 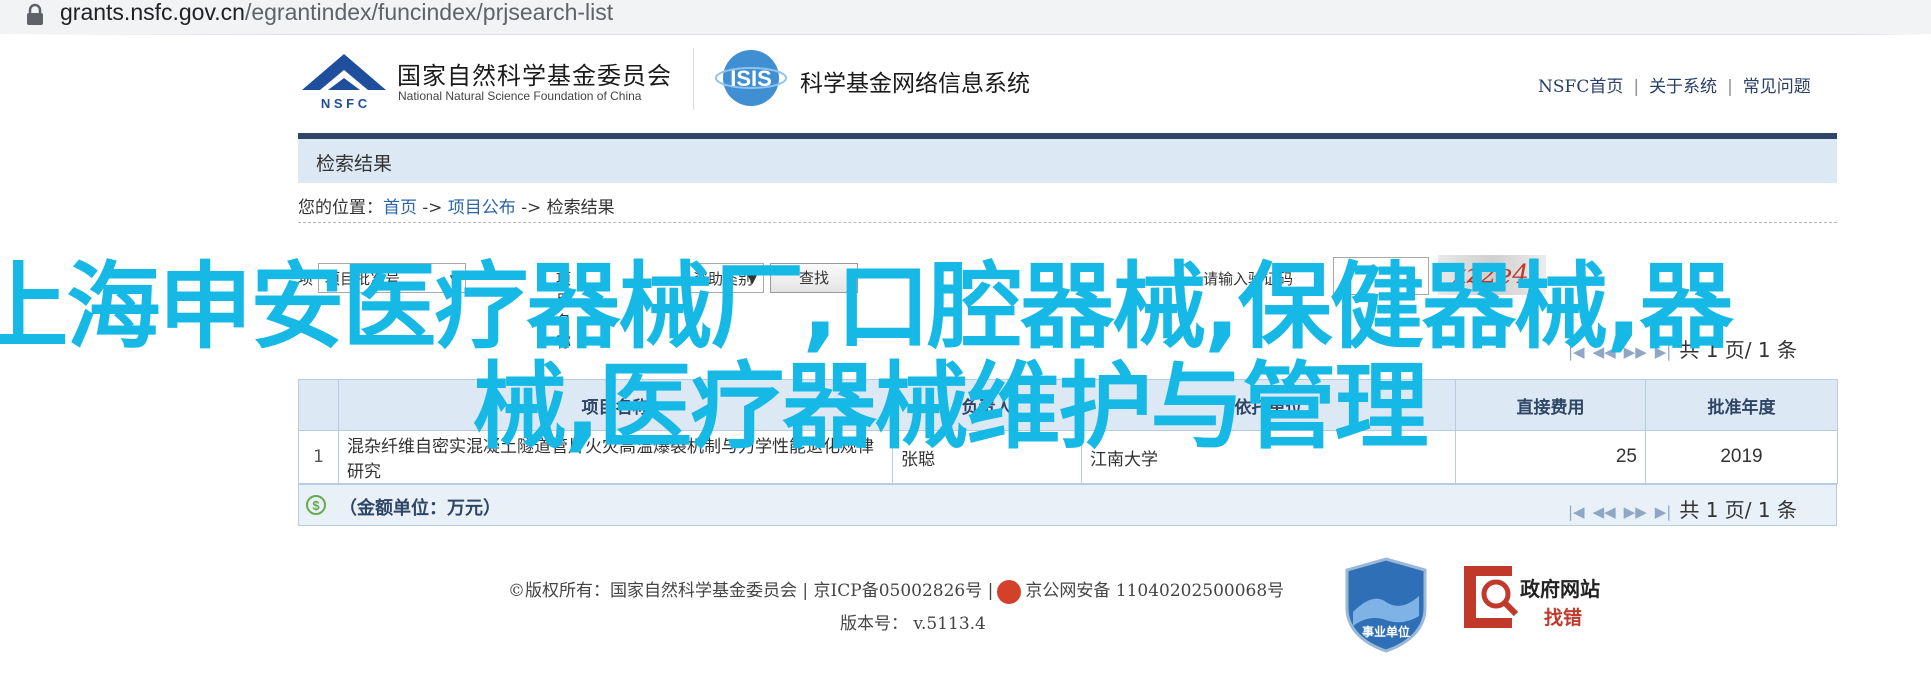 What do you see at coordinates (1386, 631) in the screenshot?
I see `shield-label: 事业单位` at bounding box center [1386, 631].